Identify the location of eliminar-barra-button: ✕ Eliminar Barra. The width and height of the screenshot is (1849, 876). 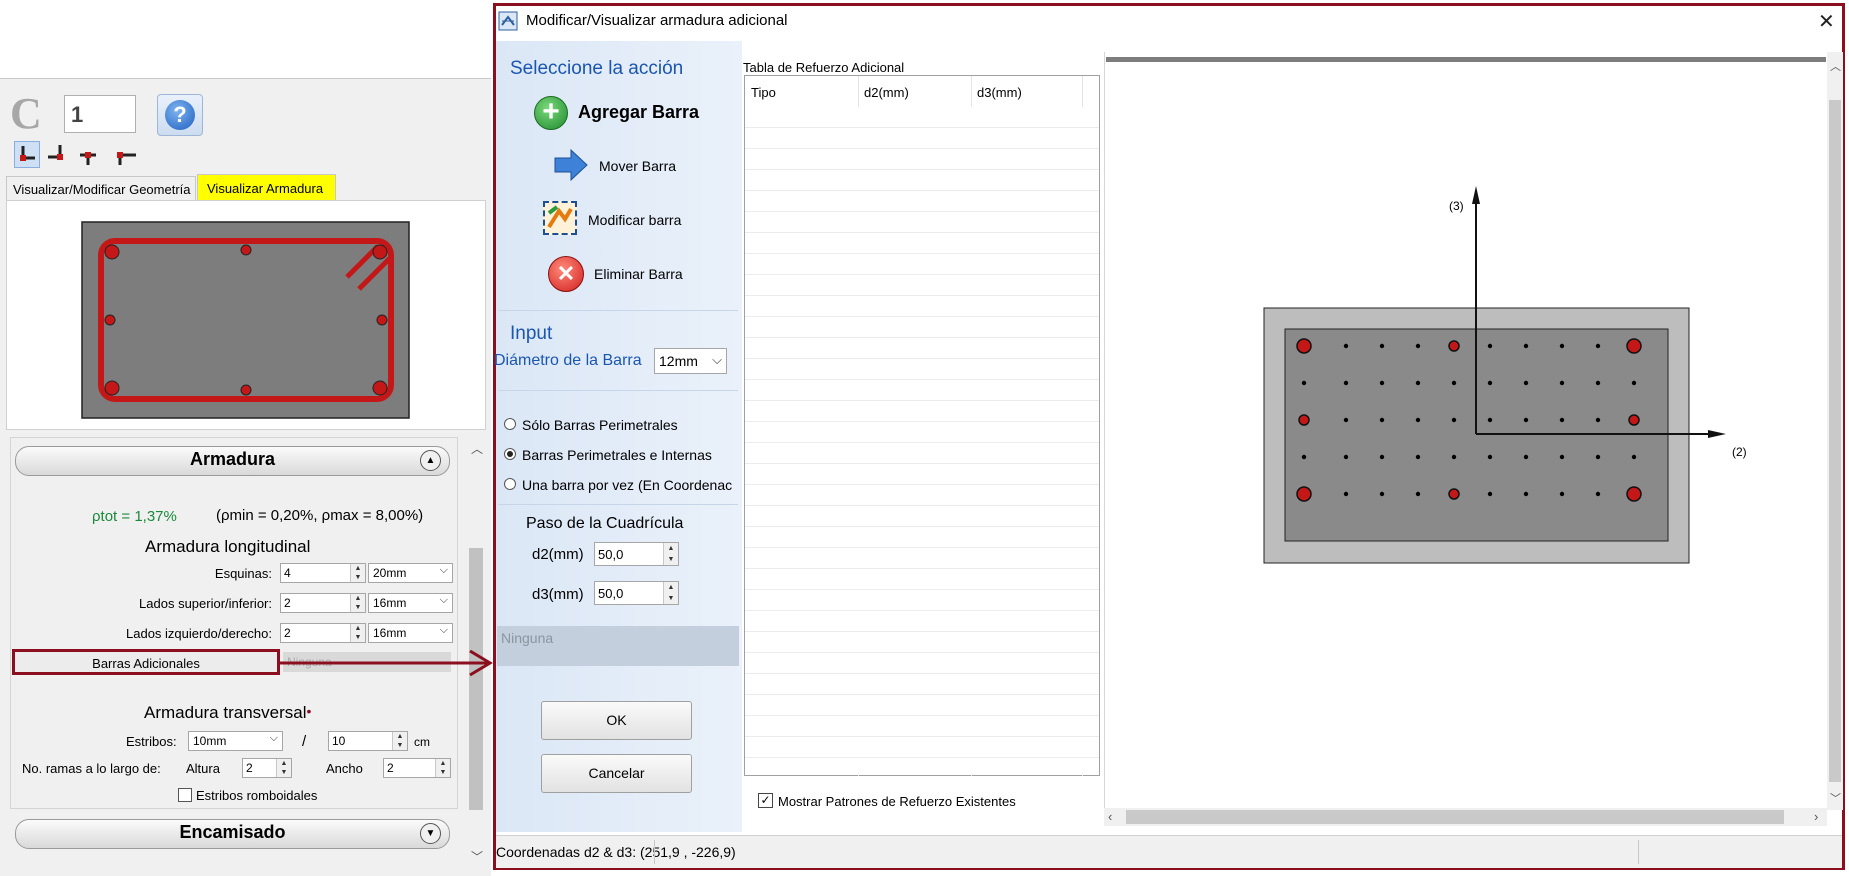
(638, 275).